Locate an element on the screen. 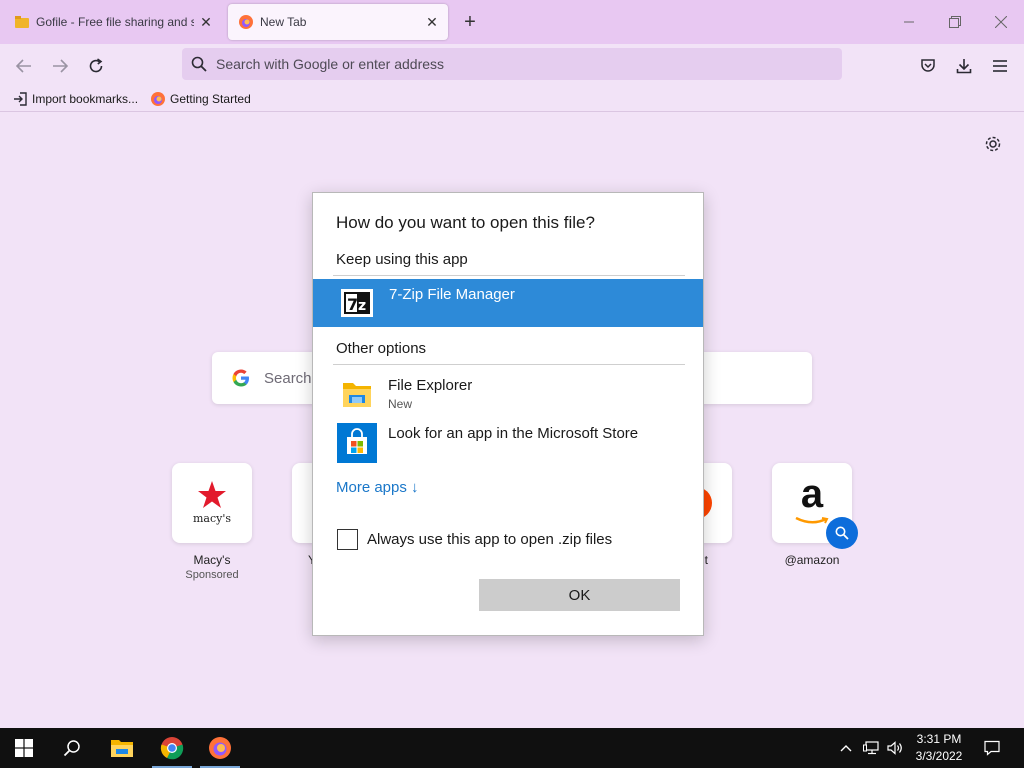  app-name: 7-Zip File Manager is located at coordinates (452, 294).